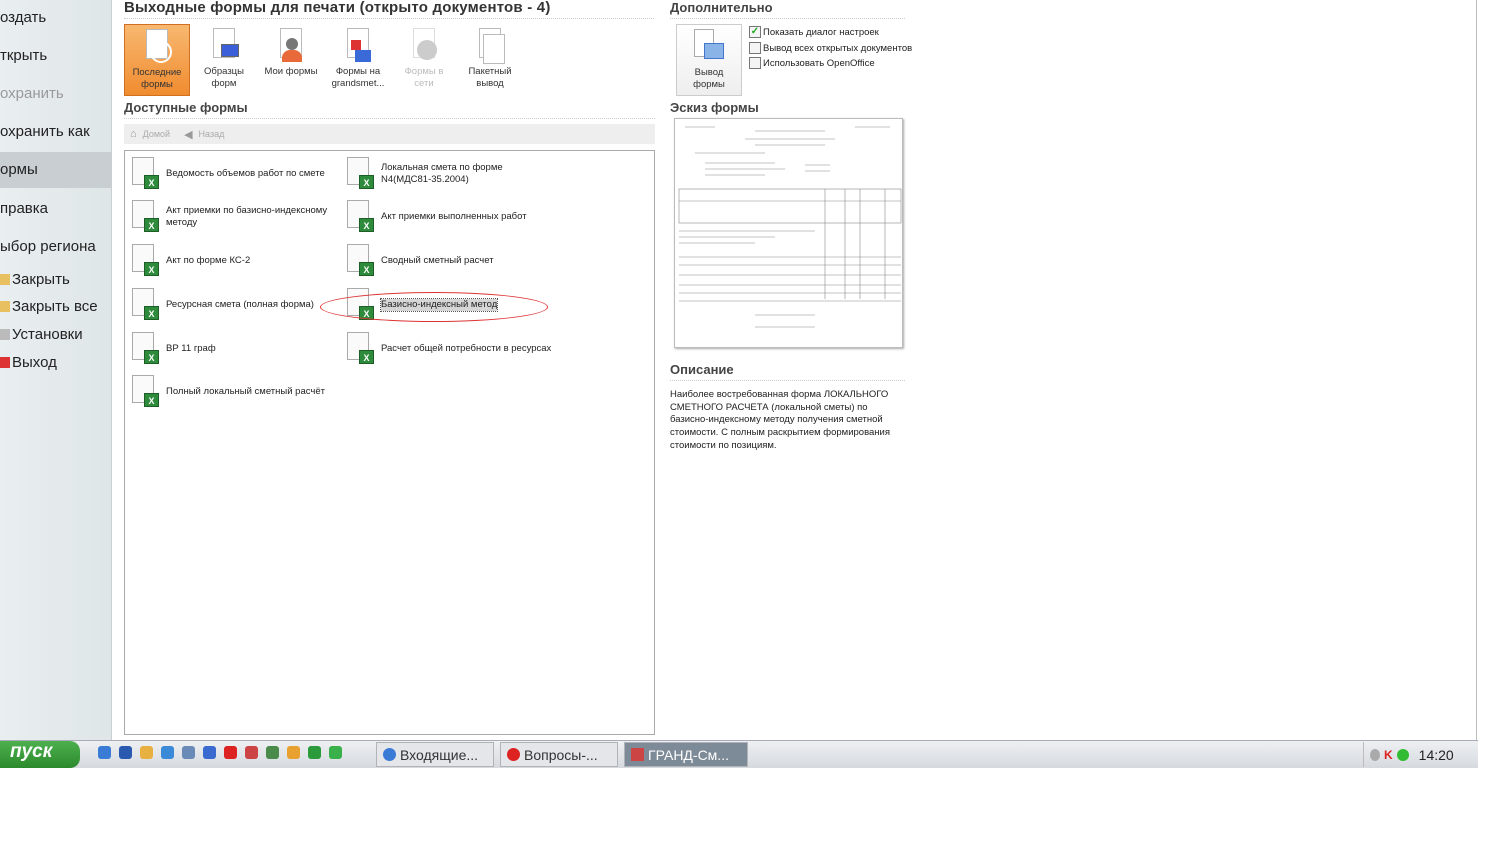 The width and height of the screenshot is (1500, 843). What do you see at coordinates (133, 134) in the screenshot?
I see `home-icon: ⌂` at bounding box center [133, 134].